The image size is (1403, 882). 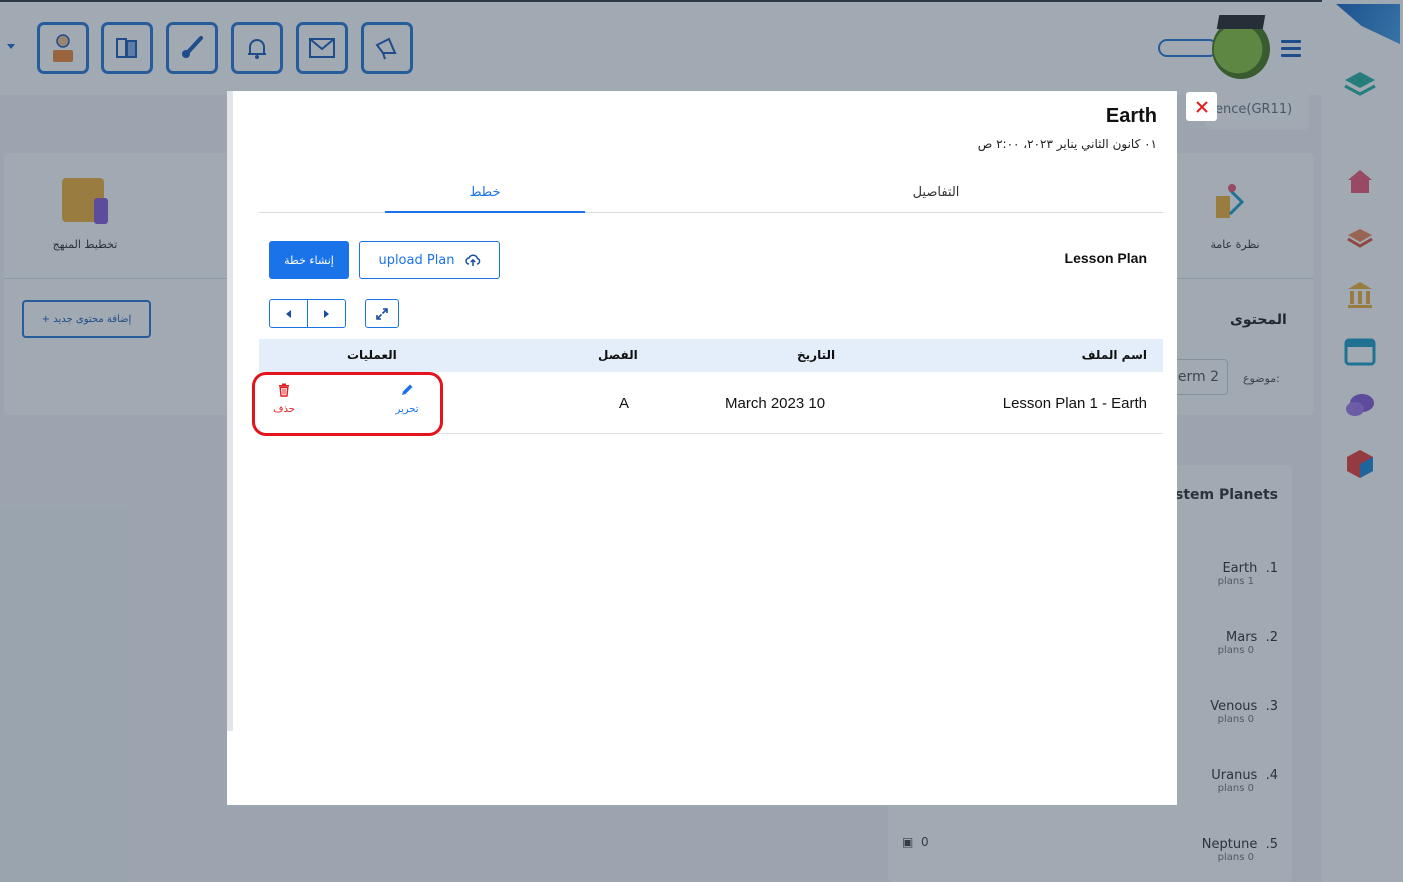 I want to click on cloud-upload-icon, so click(x=472, y=260).